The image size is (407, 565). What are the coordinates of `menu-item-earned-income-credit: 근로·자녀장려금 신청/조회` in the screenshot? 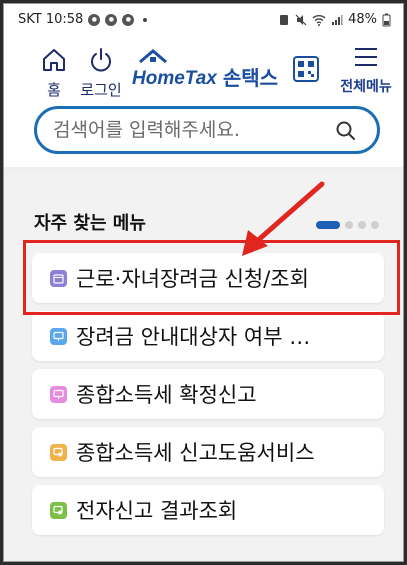 It's located at (208, 278).